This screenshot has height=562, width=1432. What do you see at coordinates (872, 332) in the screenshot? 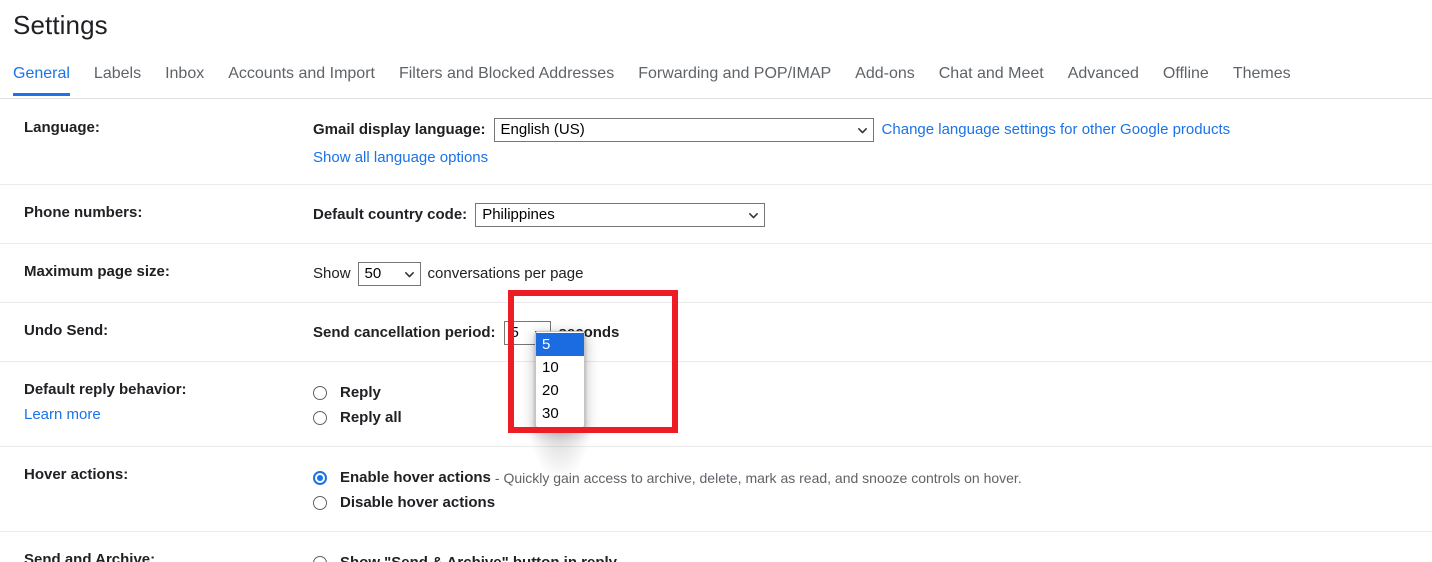
I see `row-body-undo-send: Send cancellation period: 5 seconds` at bounding box center [872, 332].